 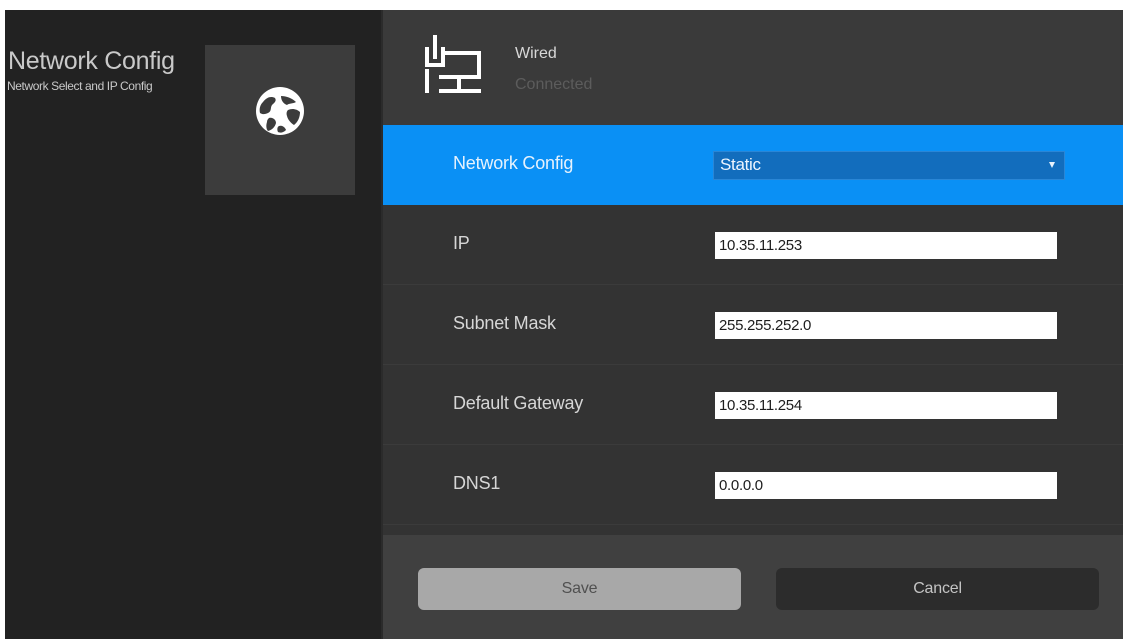 What do you see at coordinates (886, 405) in the screenshot?
I see `default-gateway-input` at bounding box center [886, 405].